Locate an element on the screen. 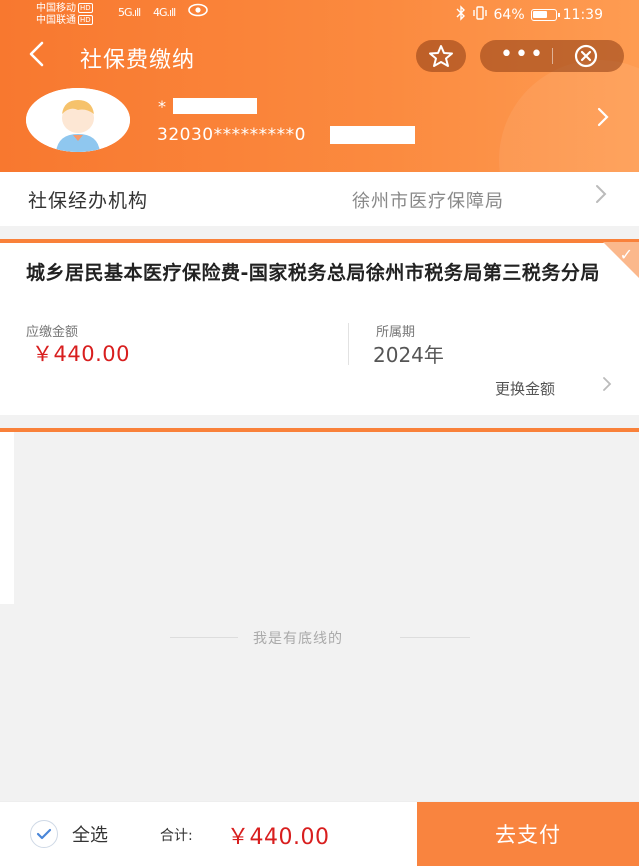 This screenshot has height=866, width=639. amount-due: ￥440.00 is located at coordinates (81, 354).